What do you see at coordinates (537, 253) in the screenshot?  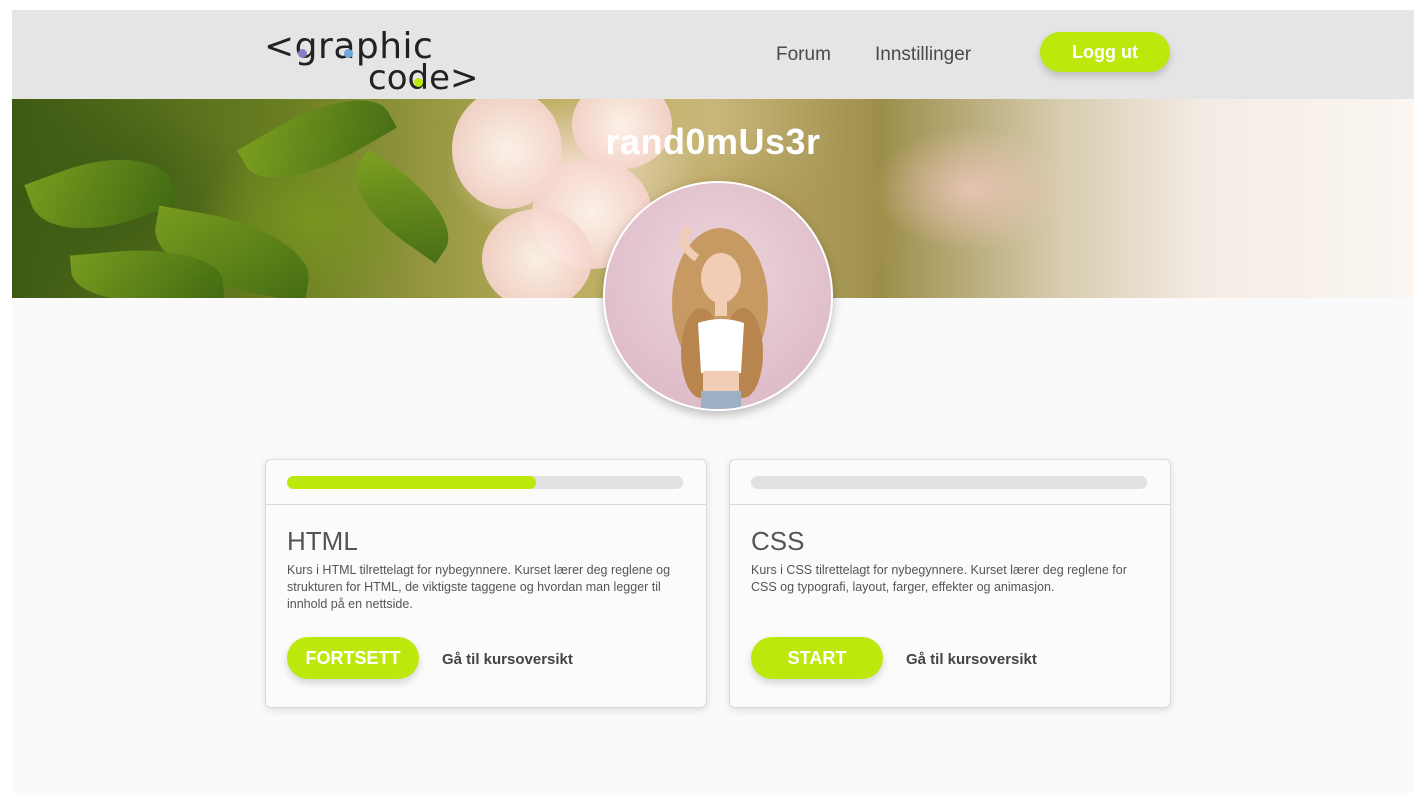 I see `banner-flower-petal` at bounding box center [537, 253].